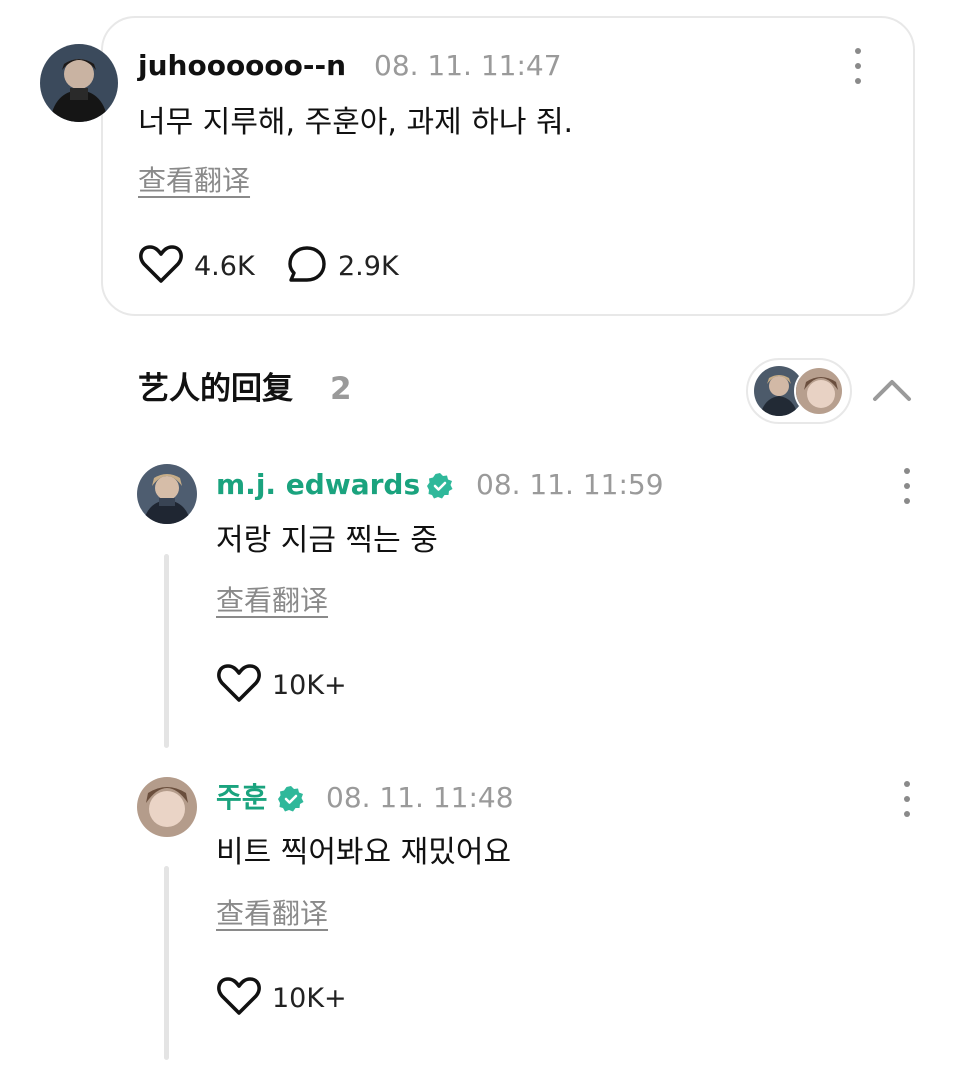  I want to click on reply-translate-link-1: 查看翻译, so click(272, 601).